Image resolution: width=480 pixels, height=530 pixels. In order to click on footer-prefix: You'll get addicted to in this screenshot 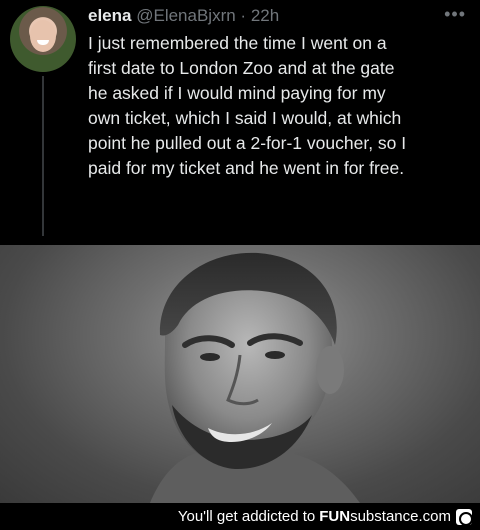, I will do `click(246, 516)`.